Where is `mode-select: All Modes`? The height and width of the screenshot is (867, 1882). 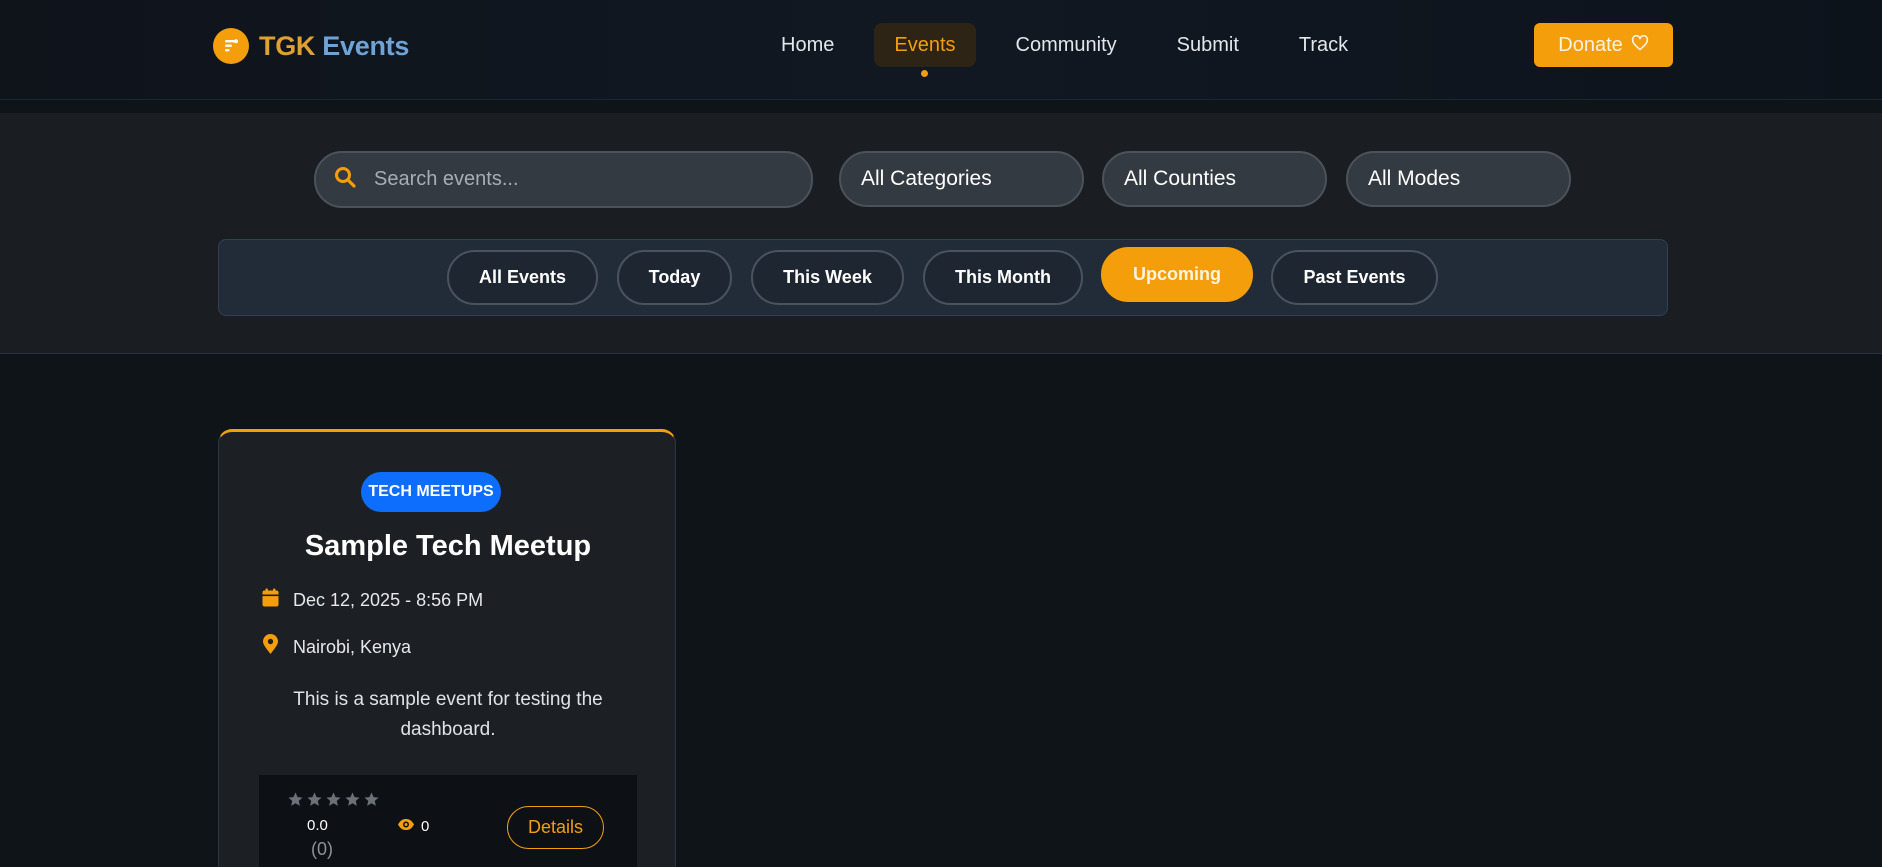
mode-select: All Modes is located at coordinates (1458, 179).